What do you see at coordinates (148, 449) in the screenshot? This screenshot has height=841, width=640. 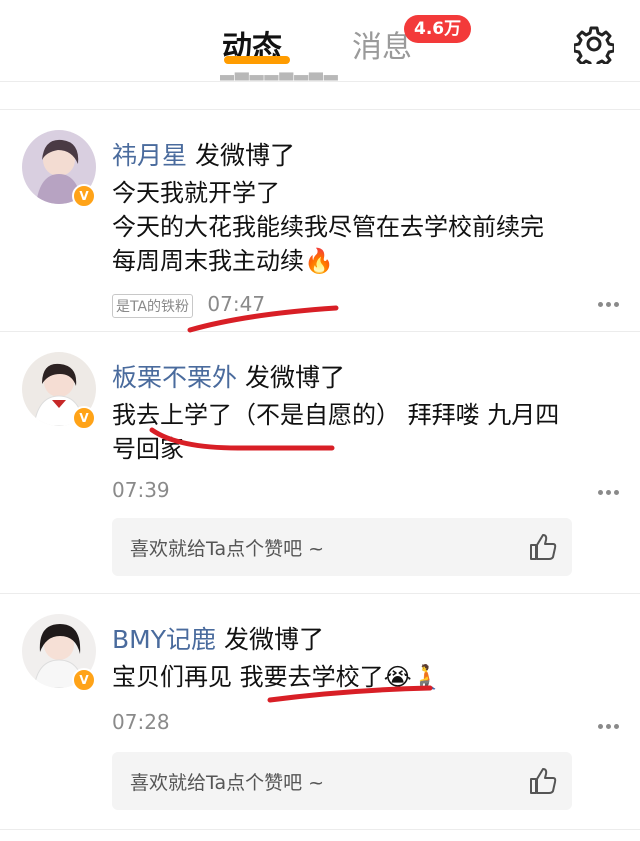 I see `content-line: 号回家` at bounding box center [148, 449].